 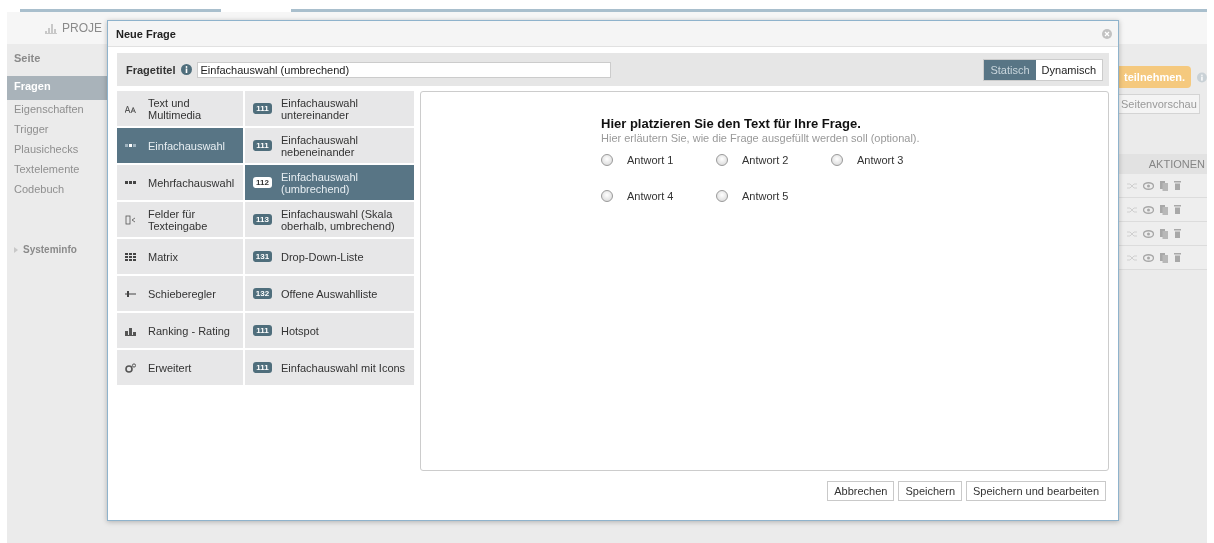 I want to click on question-type-item: 113 Einfachauswahl (Skala oberhalb, umbrechend), so click(x=329, y=219).